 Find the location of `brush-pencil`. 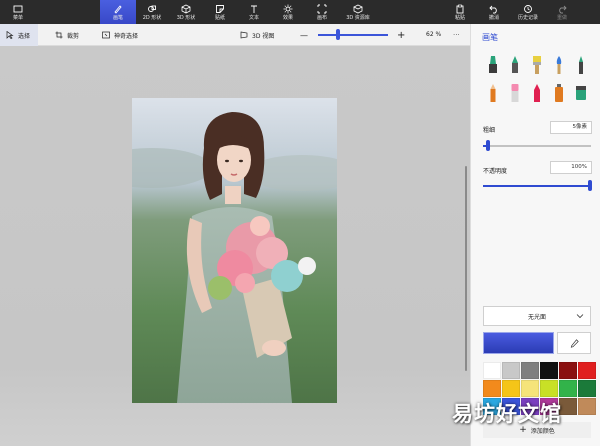

brush-pencil is located at coordinates (493, 93).